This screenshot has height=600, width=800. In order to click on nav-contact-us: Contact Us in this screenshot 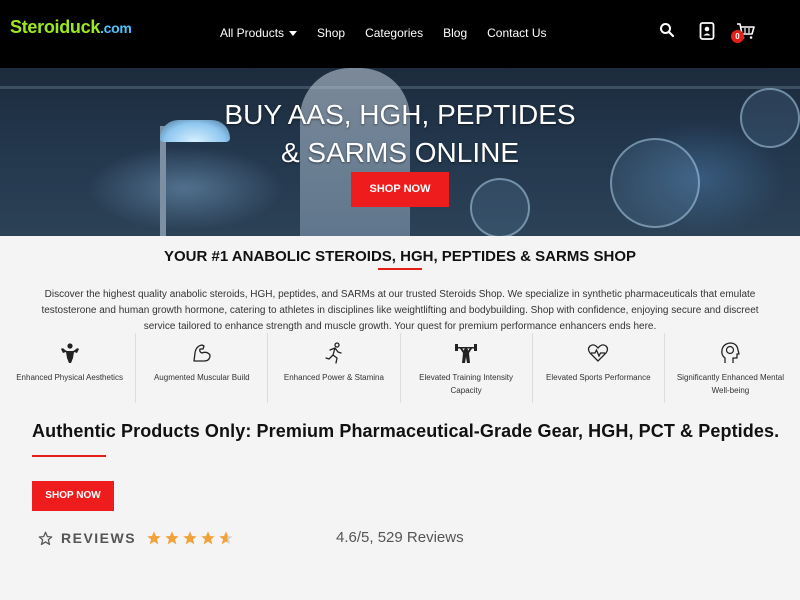, I will do `click(516, 33)`.